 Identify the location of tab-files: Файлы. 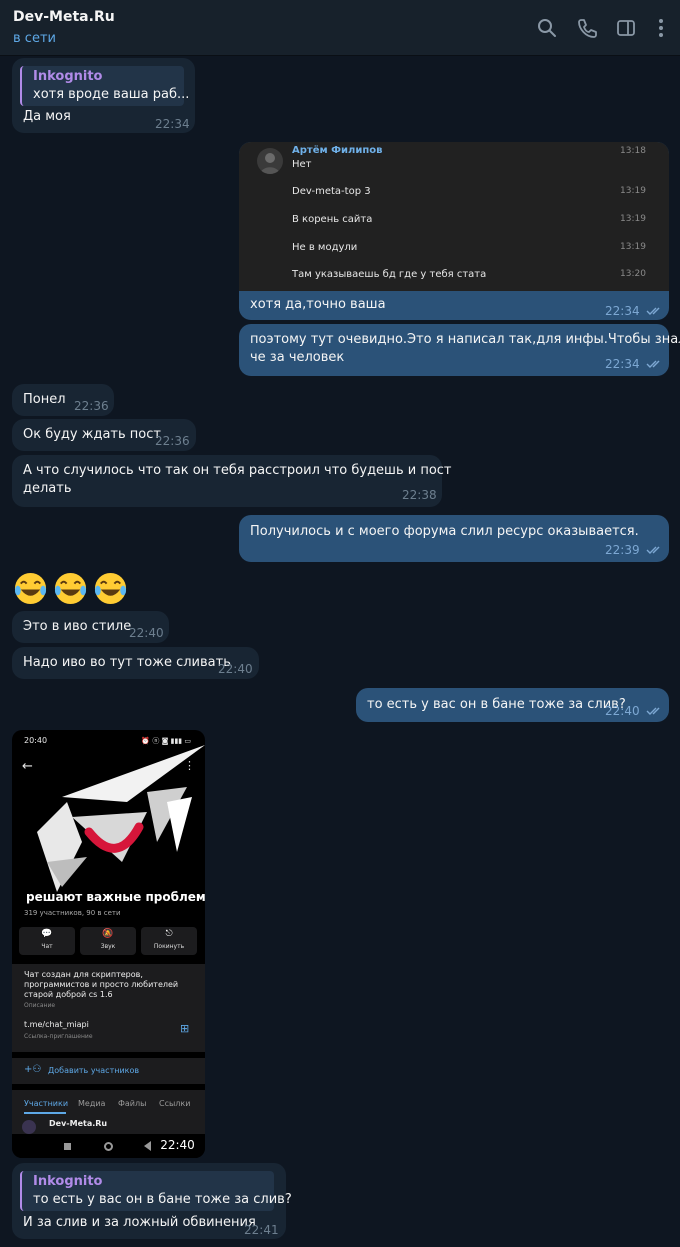
(132, 1103).